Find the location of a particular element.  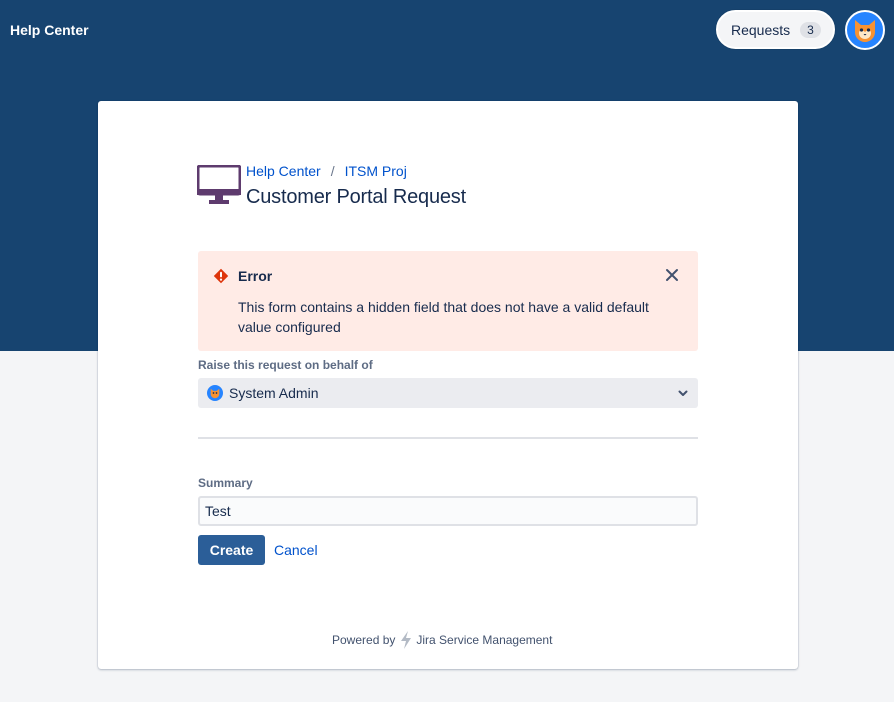

chevron-down-icon is located at coordinates (683, 393).